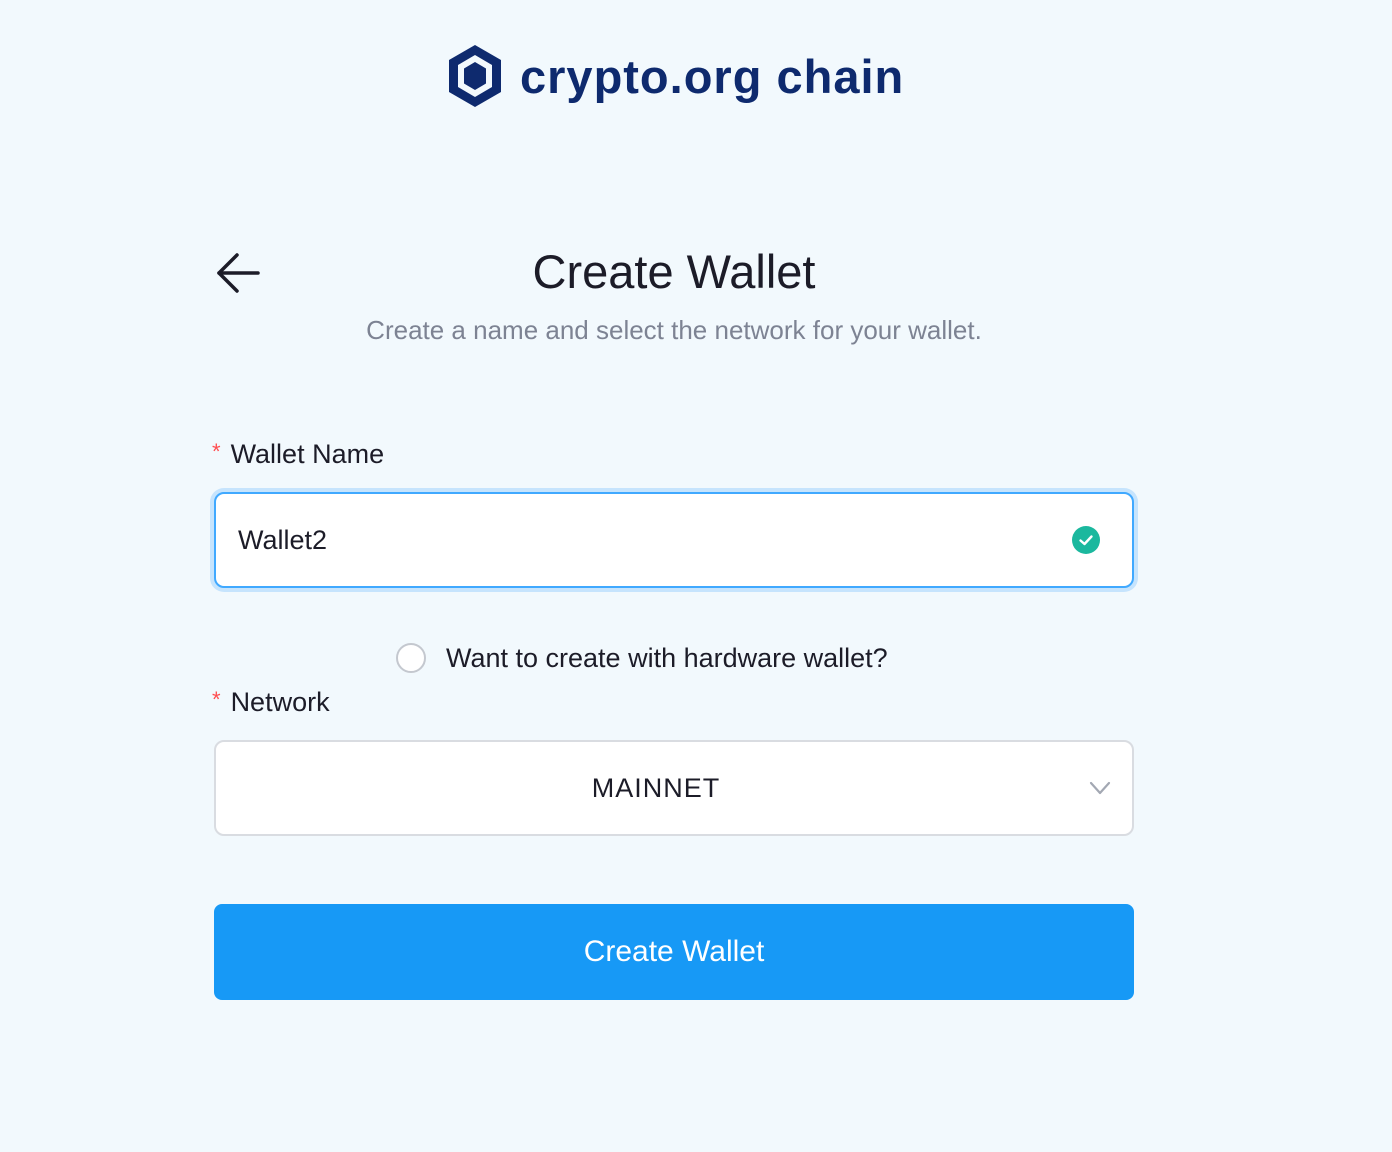 The width and height of the screenshot is (1392, 1152). What do you see at coordinates (1100, 788) in the screenshot?
I see `chevron-down-icon` at bounding box center [1100, 788].